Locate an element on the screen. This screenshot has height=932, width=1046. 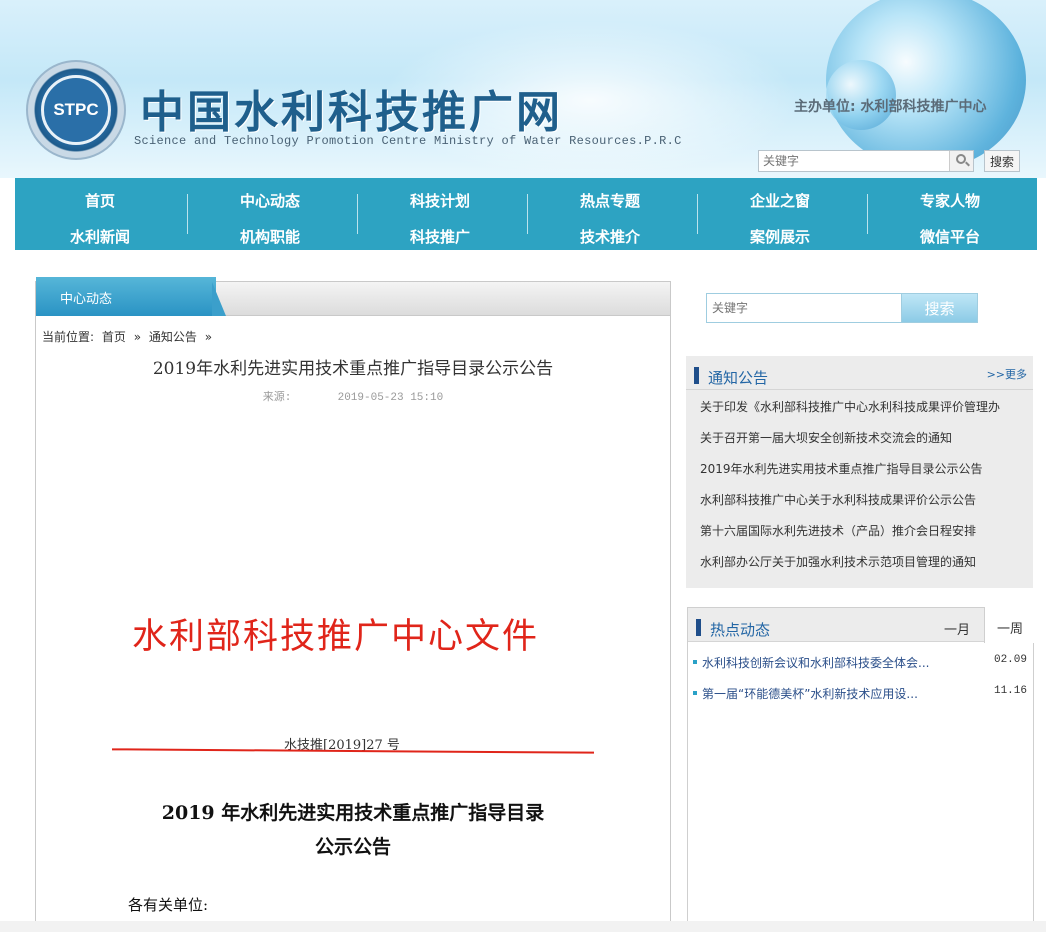
notice-item: 关于召开第一届大坝安全创新技术交流会的通知 is located at coordinates (864, 444).